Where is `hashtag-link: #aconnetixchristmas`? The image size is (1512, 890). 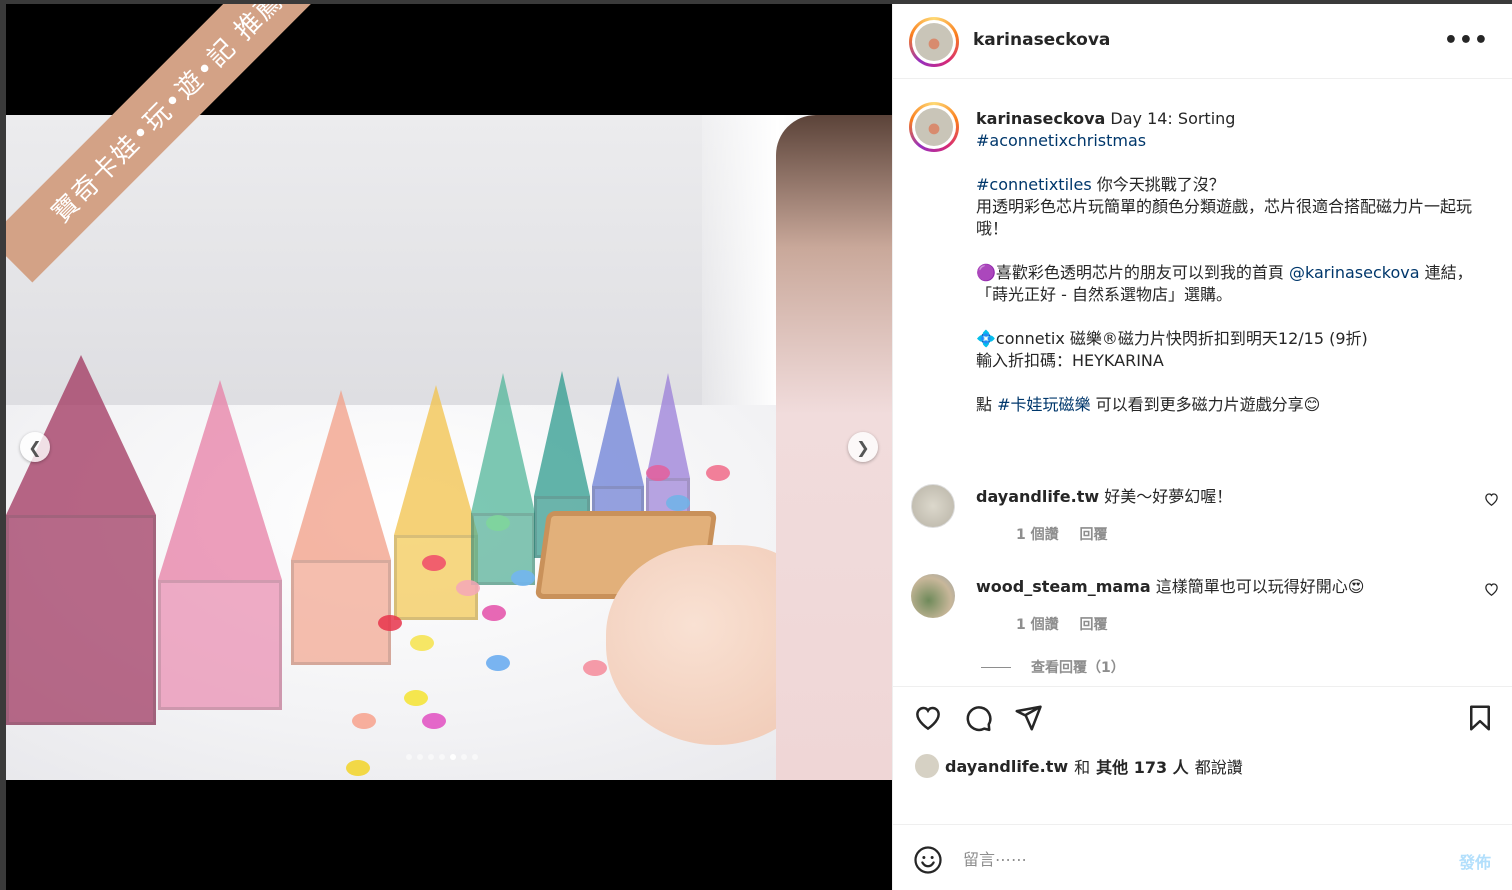
hashtag-link: #aconnetixchristmas is located at coordinates (1061, 140).